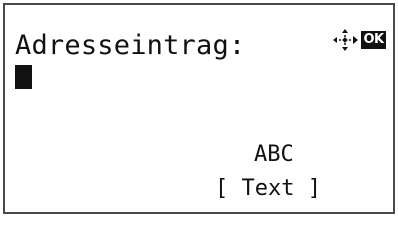 The image size is (398, 240). What do you see at coordinates (274, 154) in the screenshot?
I see `input-mode-label: ABC` at bounding box center [274, 154].